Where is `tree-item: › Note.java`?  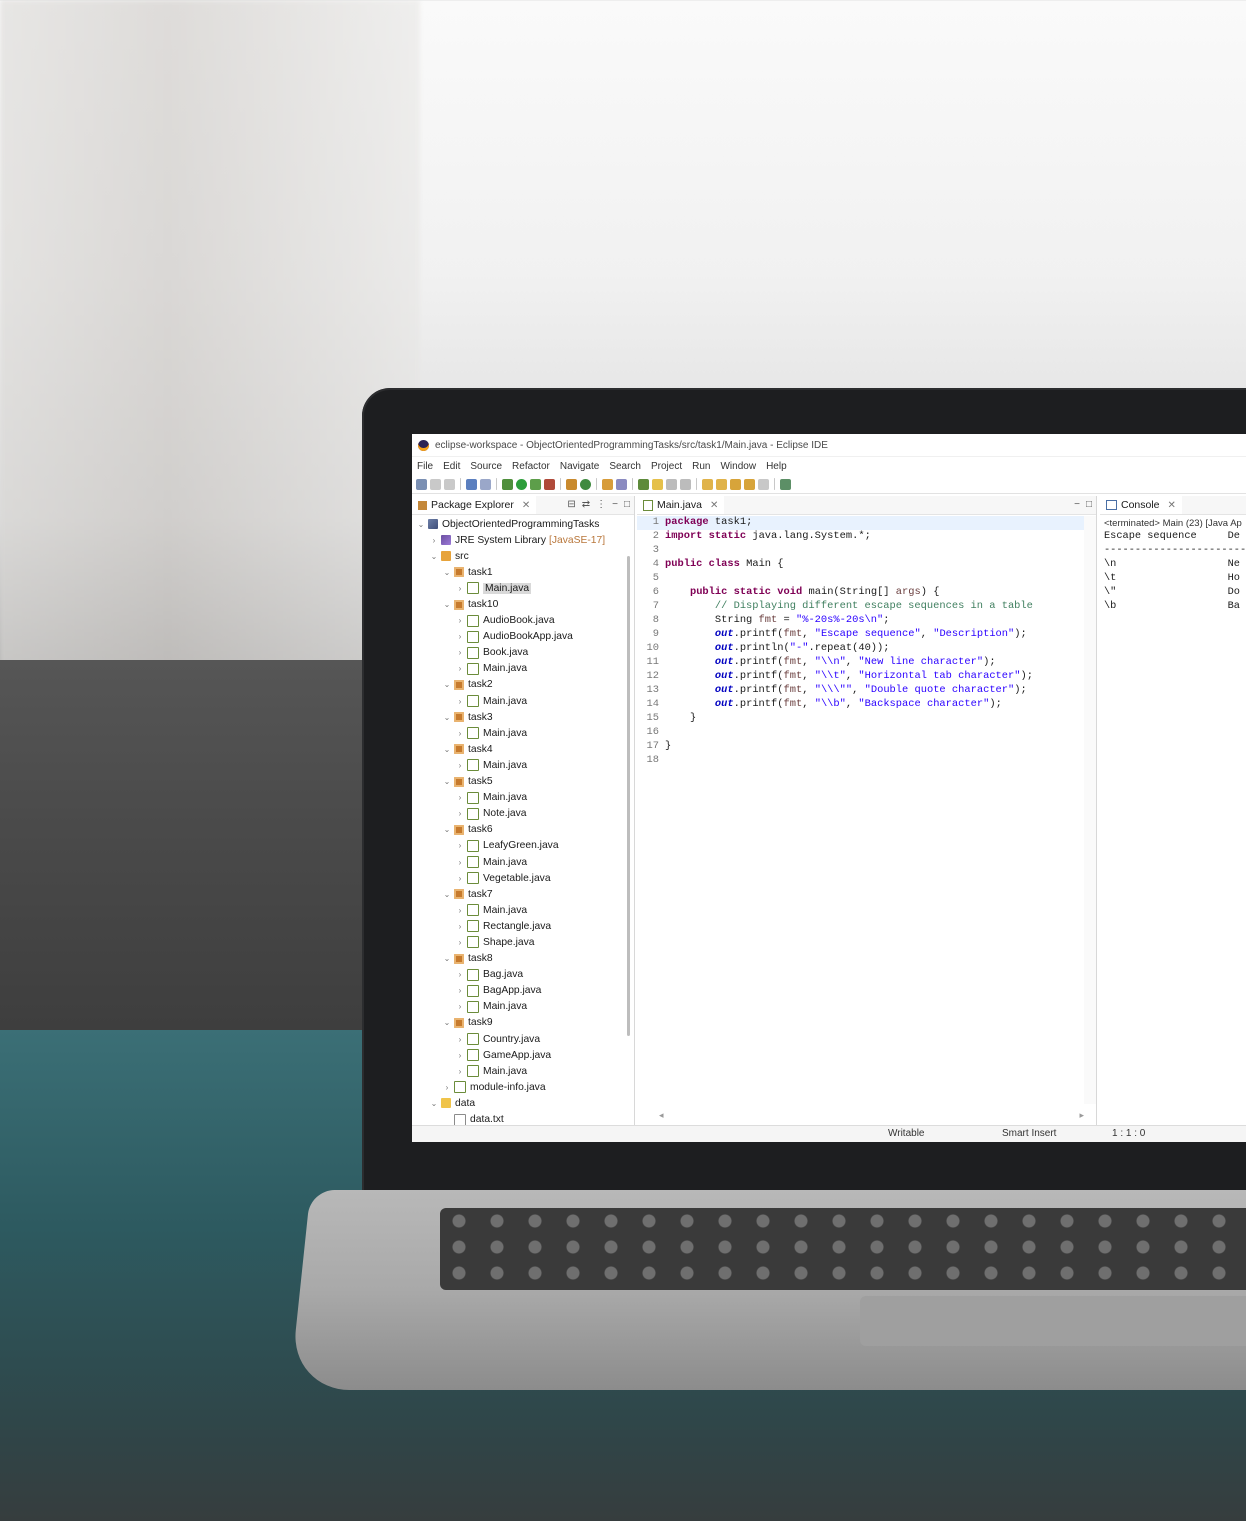 tree-item: › Note.java is located at coordinates (523, 814).